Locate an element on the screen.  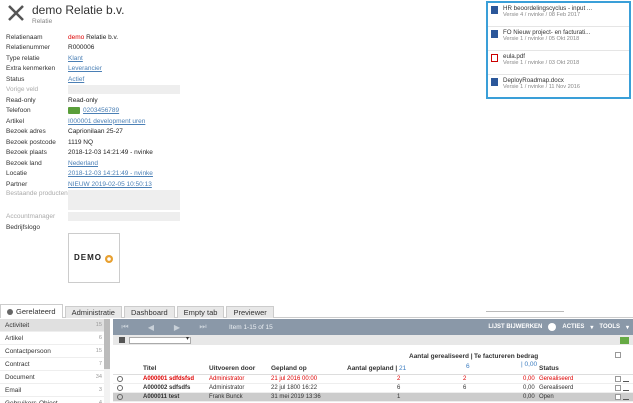
right-field-line is located at coordinates (525, 311).